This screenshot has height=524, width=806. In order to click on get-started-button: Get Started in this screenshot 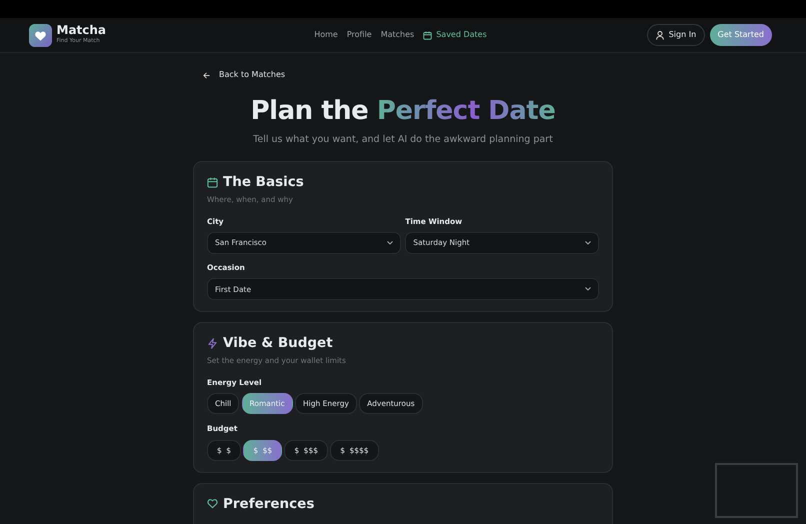, I will do `click(741, 35)`.